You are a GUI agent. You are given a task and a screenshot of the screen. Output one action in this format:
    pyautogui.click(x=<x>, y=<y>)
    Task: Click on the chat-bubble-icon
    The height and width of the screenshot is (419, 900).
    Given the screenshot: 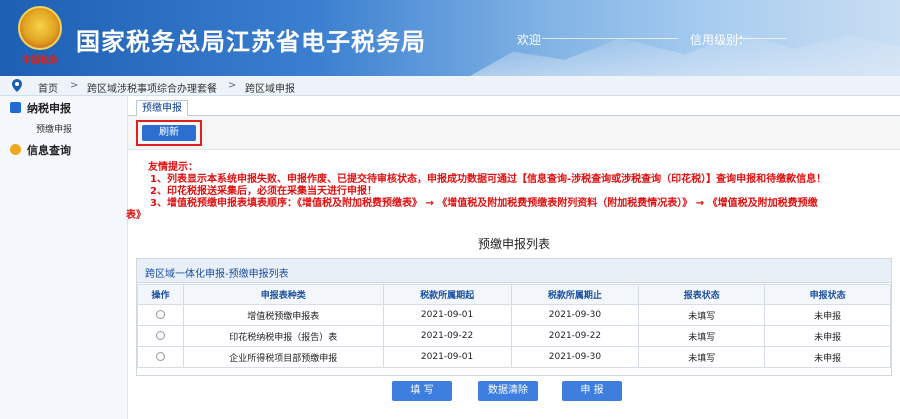 What is the action you would take?
    pyautogui.click(x=15, y=149)
    